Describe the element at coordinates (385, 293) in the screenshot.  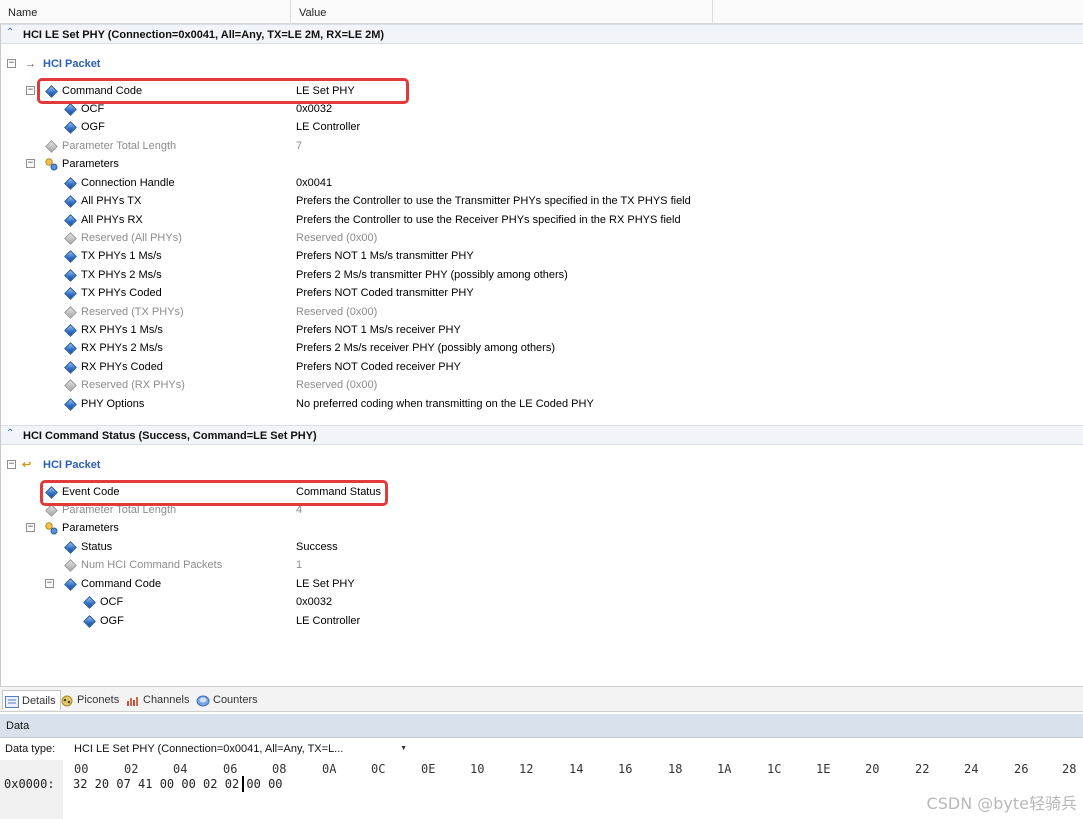
I see `field-value: Prefers NOT Coded transmitter PHY` at that location.